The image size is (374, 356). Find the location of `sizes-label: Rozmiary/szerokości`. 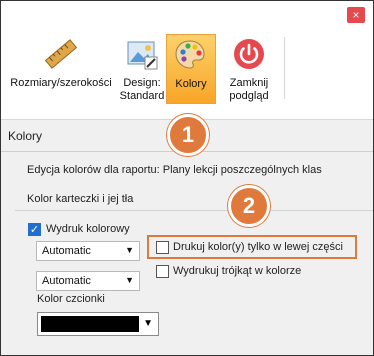

sizes-label: Rozmiary/szerokości is located at coordinates (61, 83).